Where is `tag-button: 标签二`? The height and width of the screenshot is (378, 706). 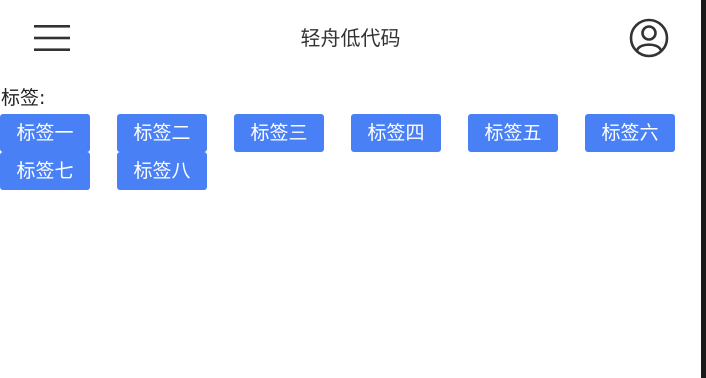 tag-button: 标签二 is located at coordinates (162, 133).